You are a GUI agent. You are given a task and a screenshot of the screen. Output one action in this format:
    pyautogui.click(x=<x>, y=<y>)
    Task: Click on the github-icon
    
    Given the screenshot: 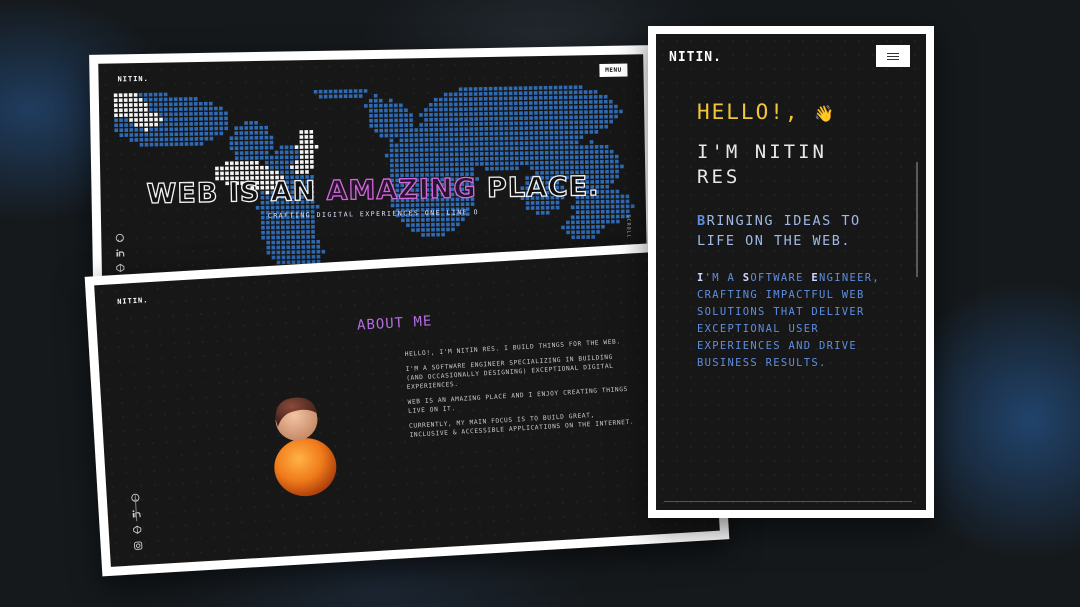 What is the action you would take?
    pyautogui.click(x=119, y=237)
    